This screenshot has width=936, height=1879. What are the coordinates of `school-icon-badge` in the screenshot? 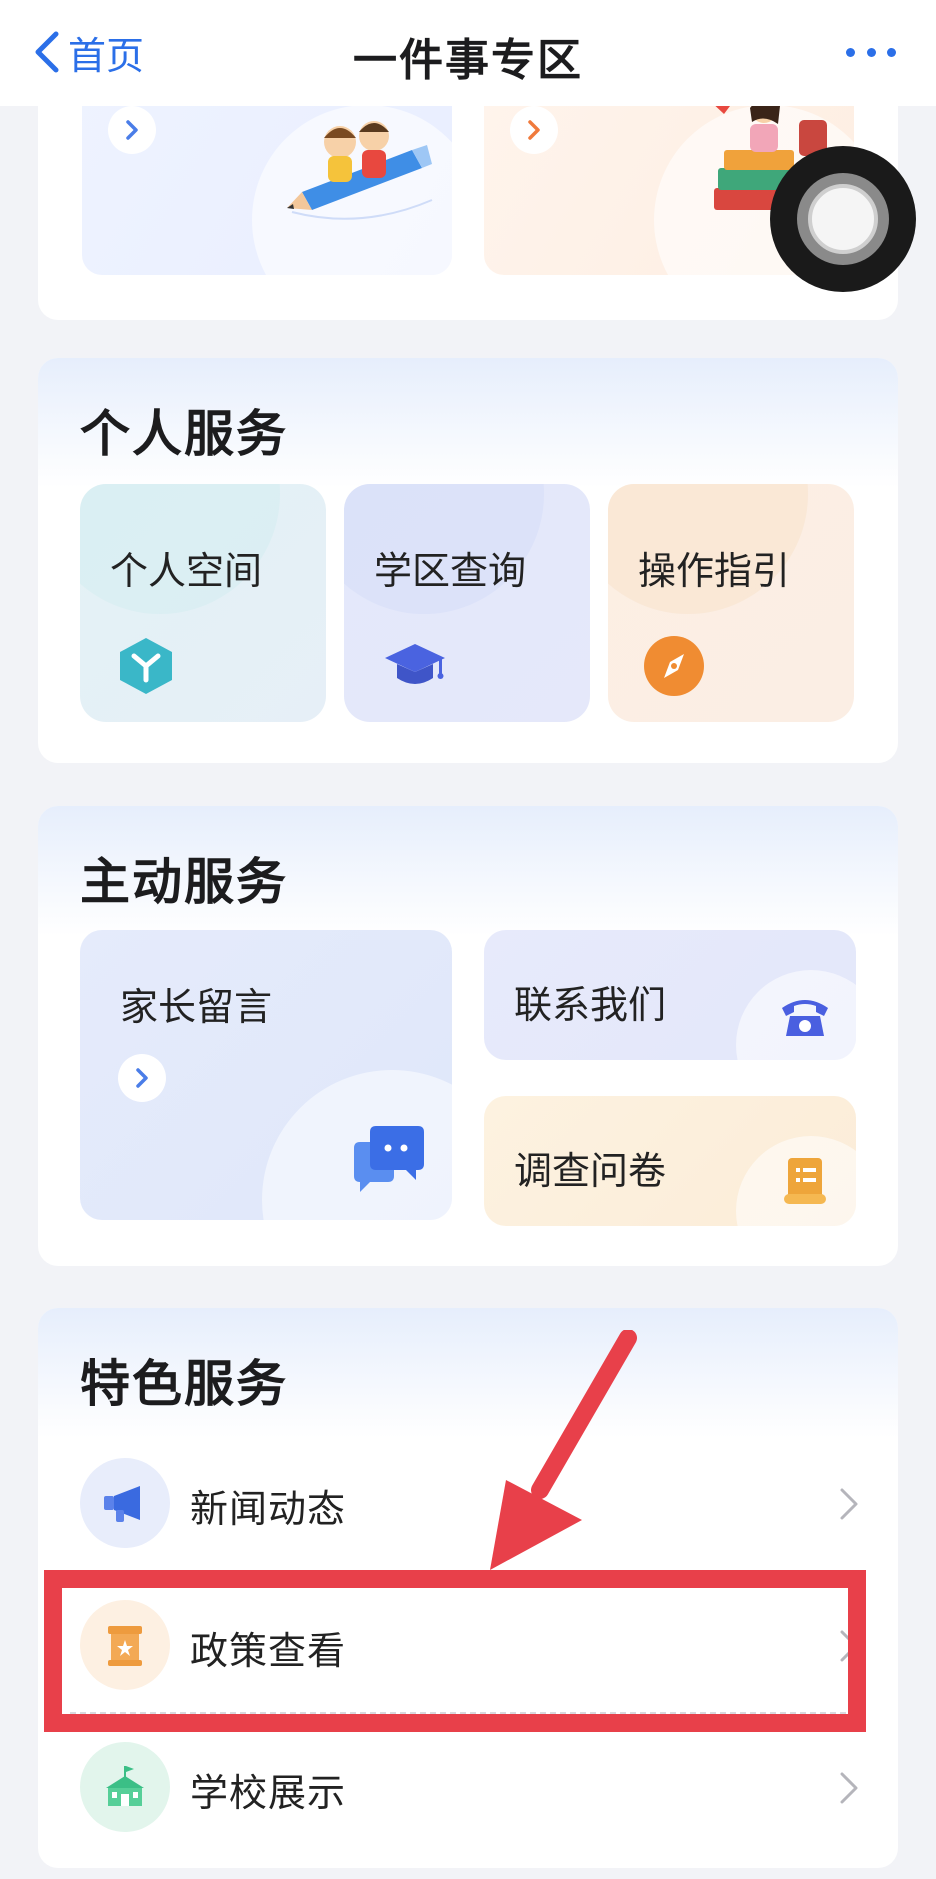 It's located at (125, 1787).